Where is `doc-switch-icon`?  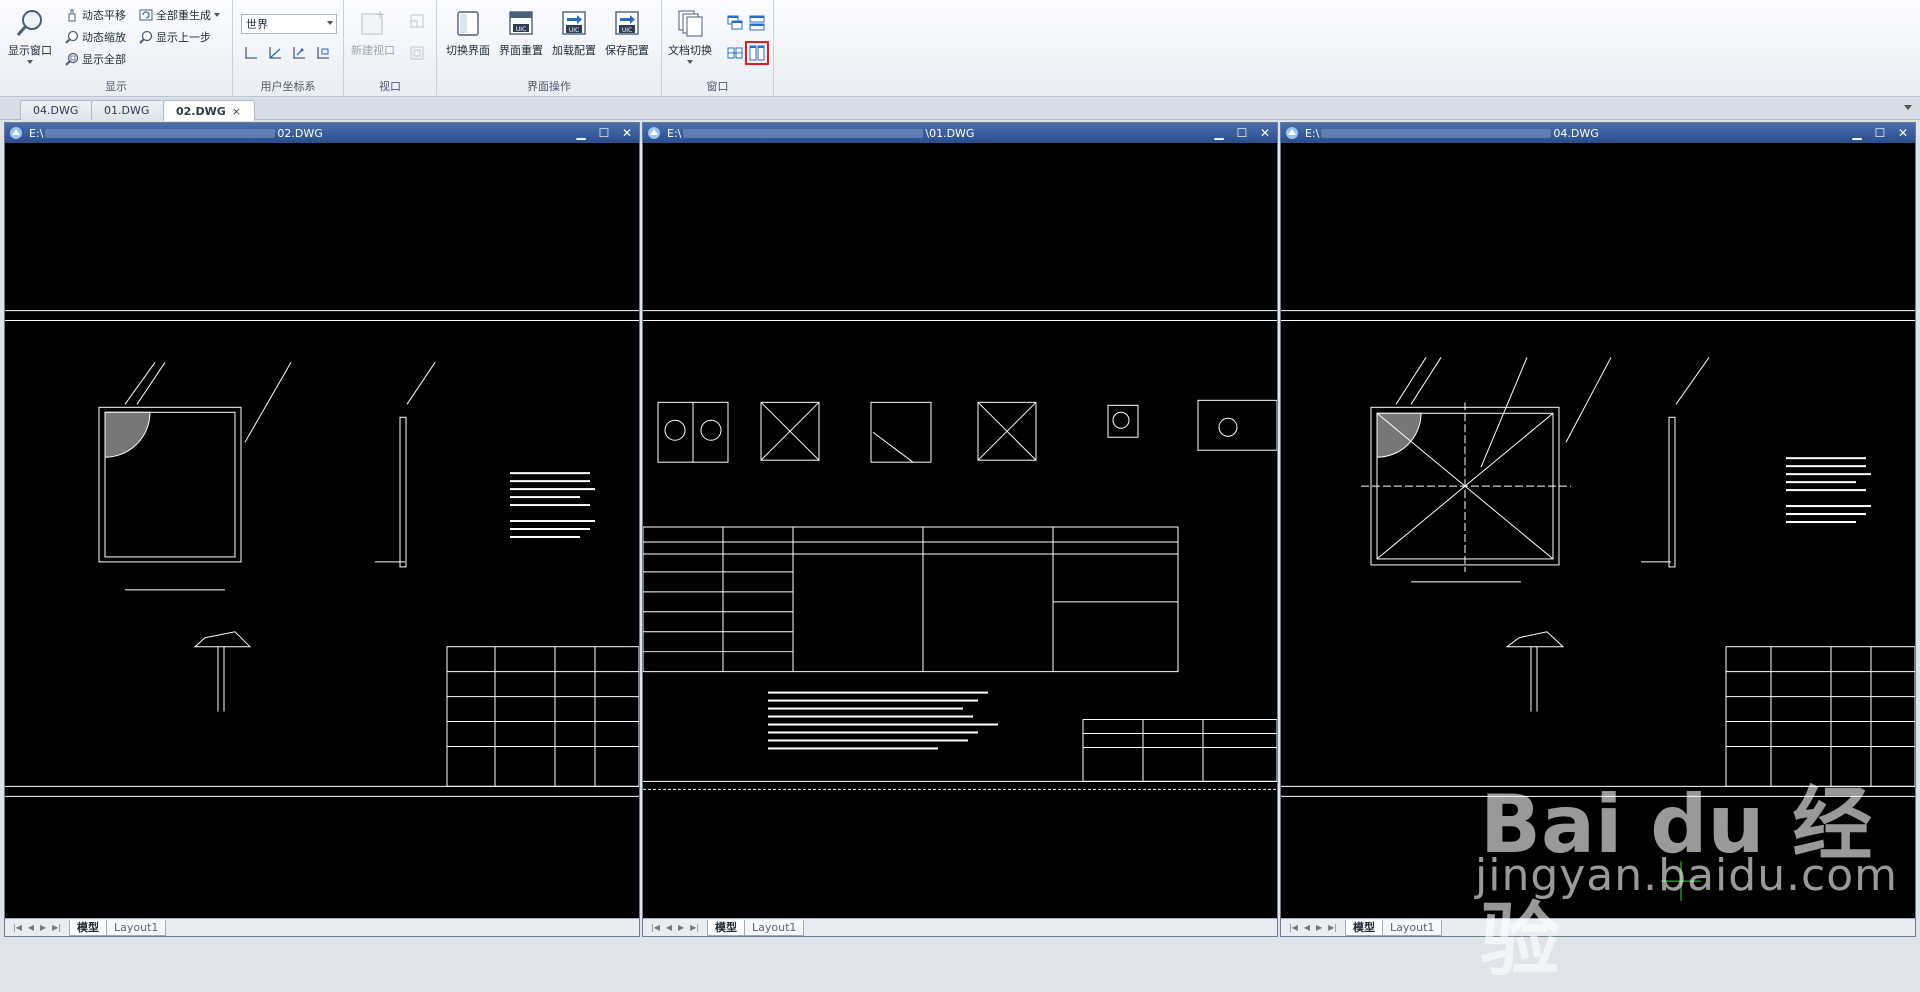 doc-switch-icon is located at coordinates (690, 23).